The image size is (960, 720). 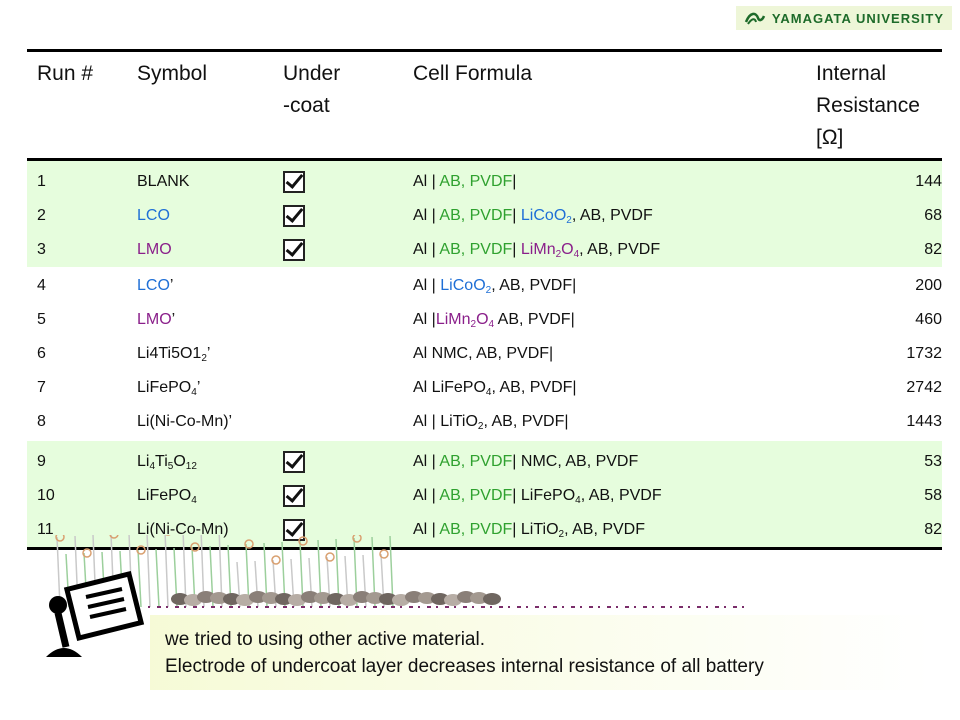 I want to click on table-row: 2 LCO Al | AB, PVDF| LiCoO2, AB, PVDF 68, so click(x=484, y=216).